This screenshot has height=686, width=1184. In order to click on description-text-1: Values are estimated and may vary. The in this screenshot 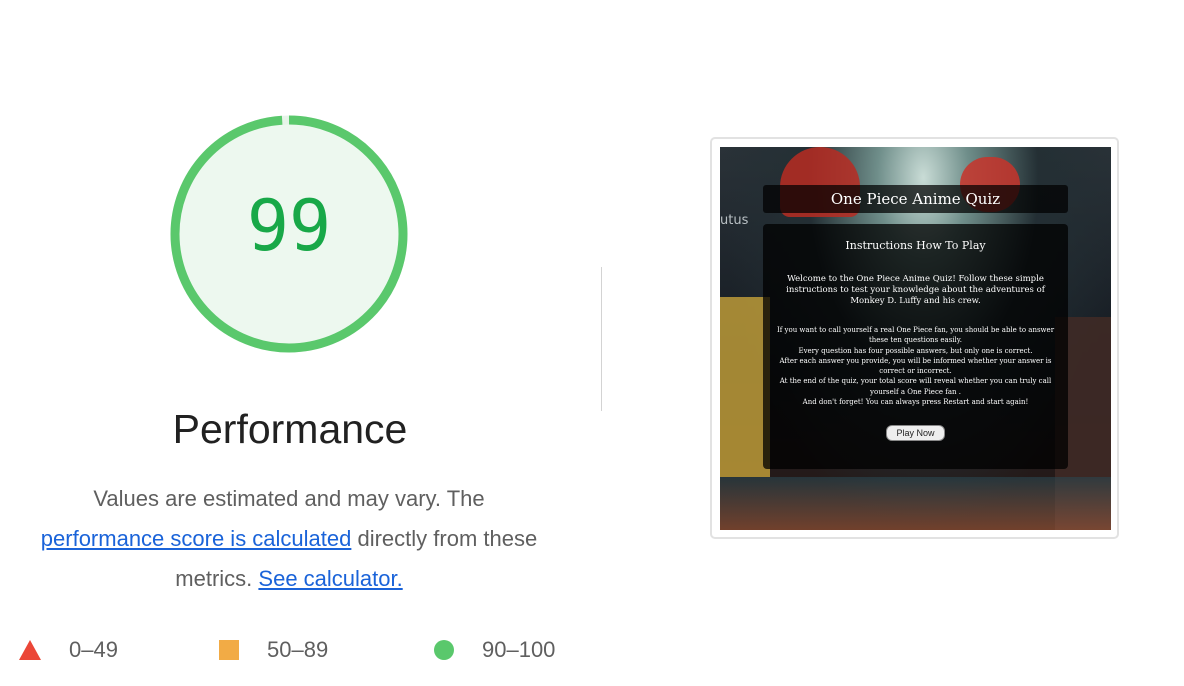, I will do `click(289, 498)`.